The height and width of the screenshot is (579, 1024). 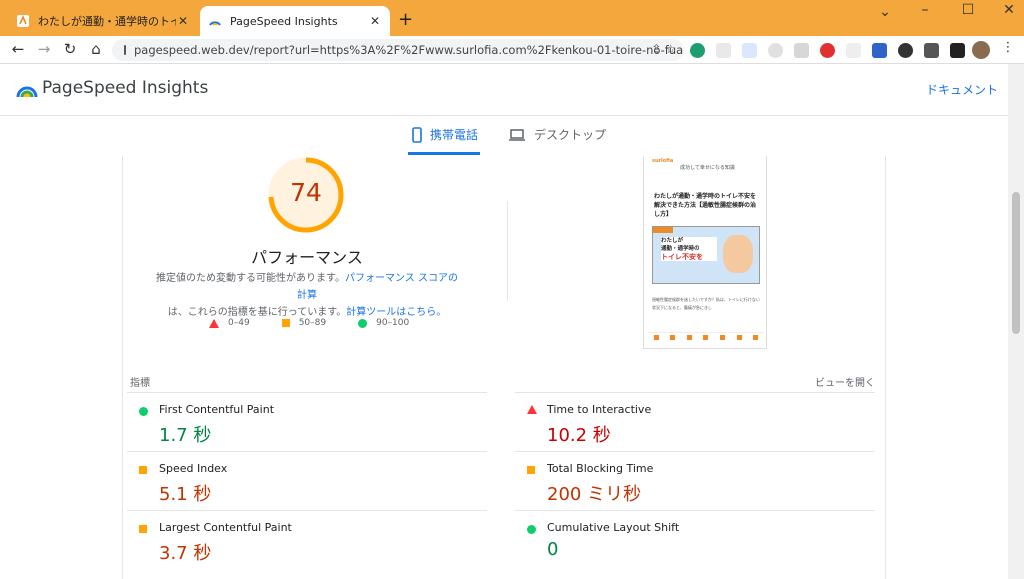 What do you see at coordinates (680, 249) in the screenshot?
I see `banner-line-2: 通勤・通学時の` at bounding box center [680, 249].